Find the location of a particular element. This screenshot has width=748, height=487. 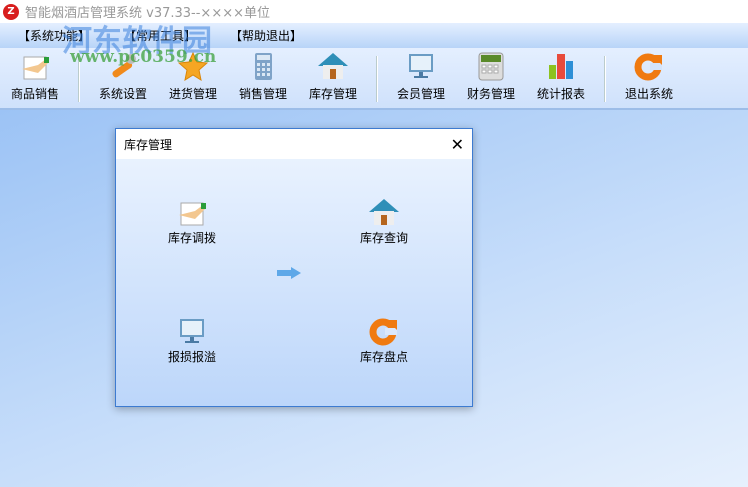

toolbar-label: 库存管理 is located at coordinates (332, 94).